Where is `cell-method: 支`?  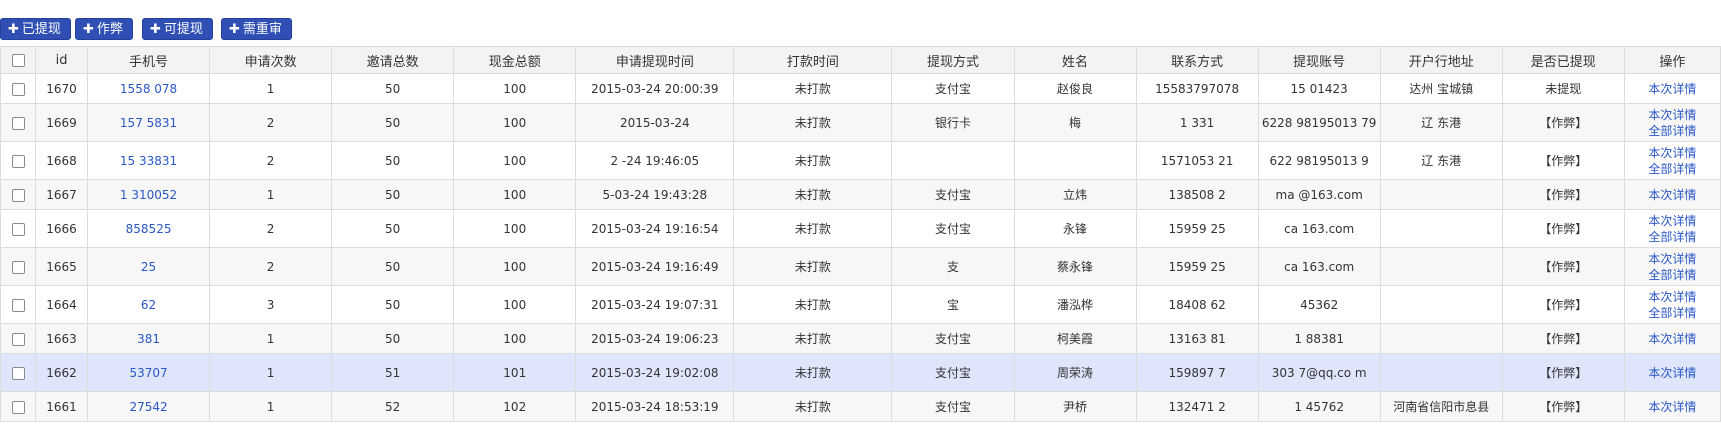
cell-method: 支 is located at coordinates (953, 266).